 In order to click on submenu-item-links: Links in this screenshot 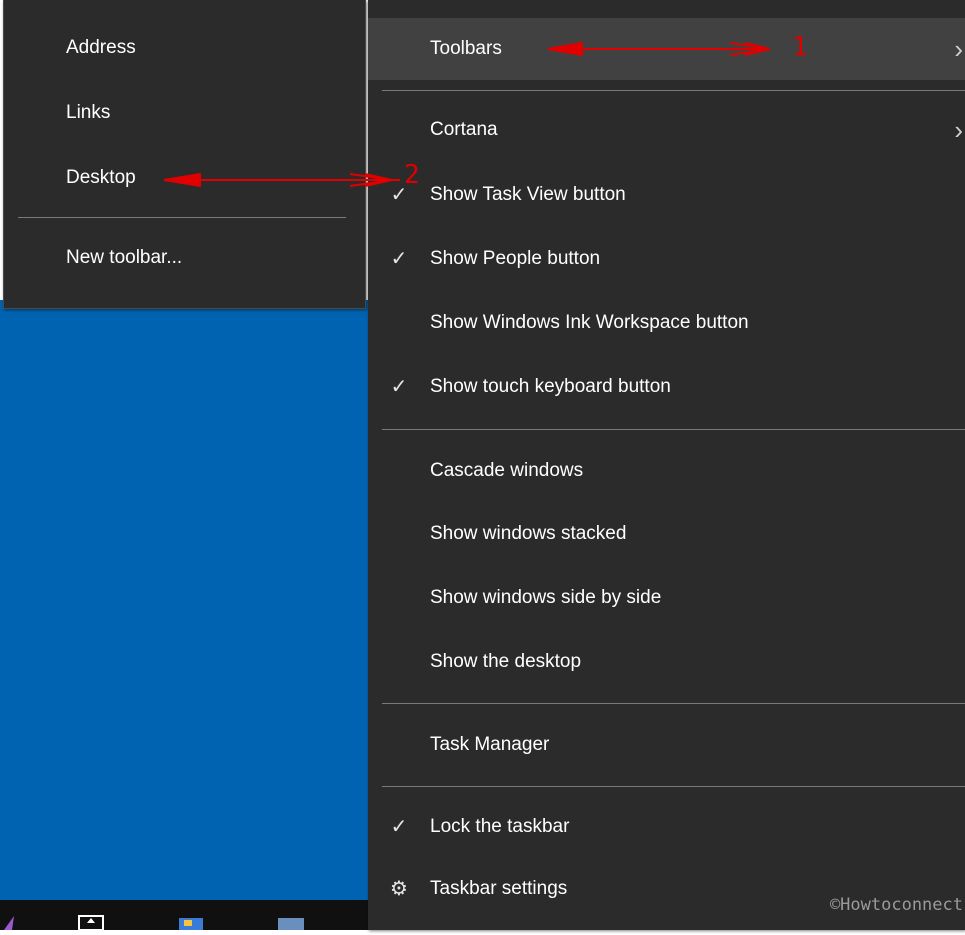, I will do `click(184, 113)`.